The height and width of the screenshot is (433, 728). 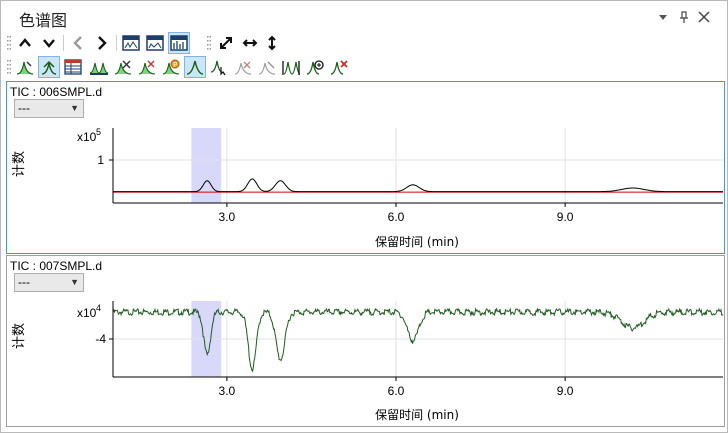 I want to click on peak-tool-13-icon, so click(x=315, y=67).